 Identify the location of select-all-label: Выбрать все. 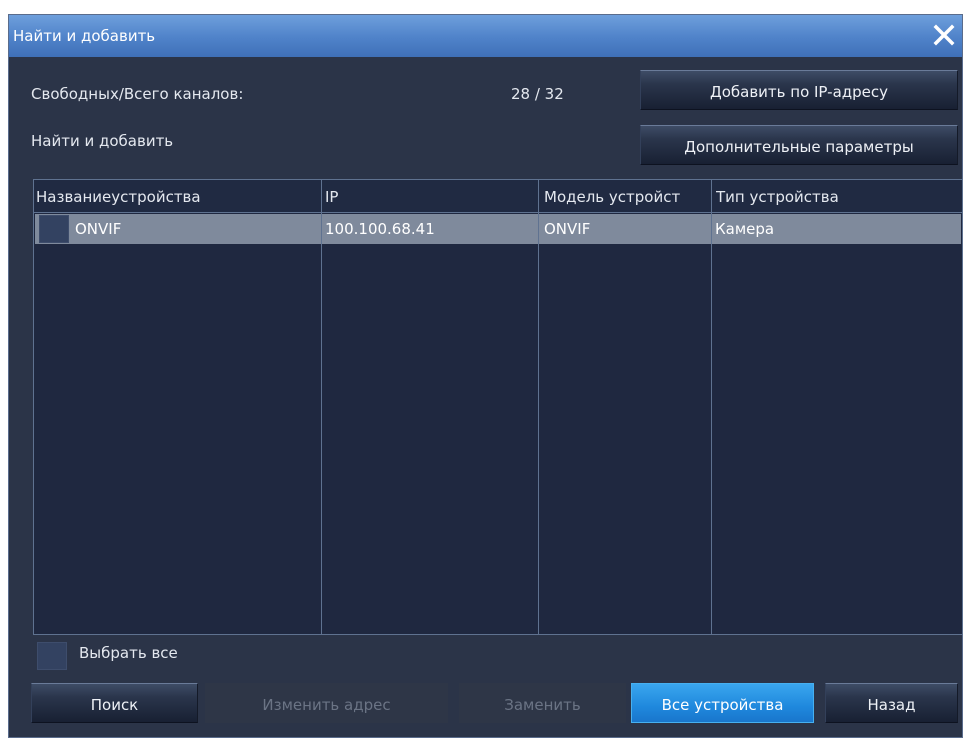
(128, 653).